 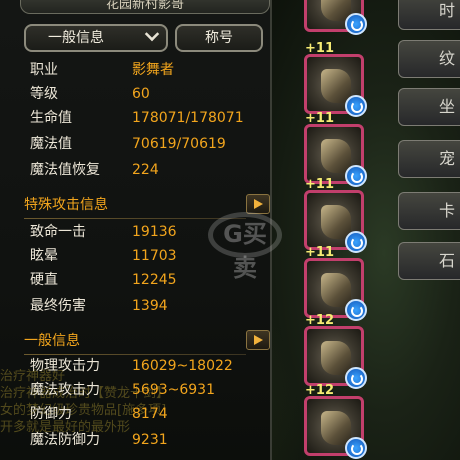 What do you see at coordinates (429, 15) in the screenshot?
I see `side-menu-button: 时` at bounding box center [429, 15].